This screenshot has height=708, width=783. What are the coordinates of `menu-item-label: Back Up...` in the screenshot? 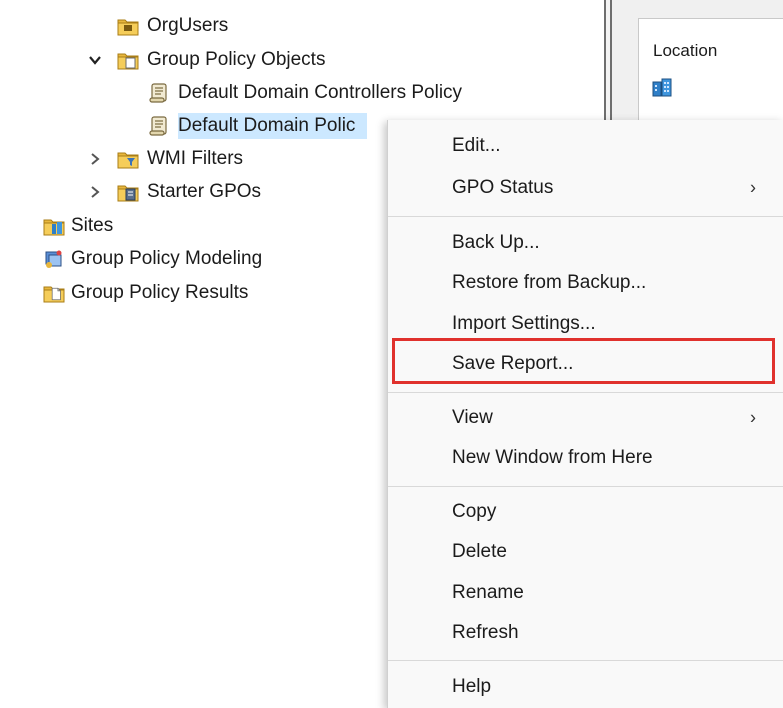 It's located at (496, 242).